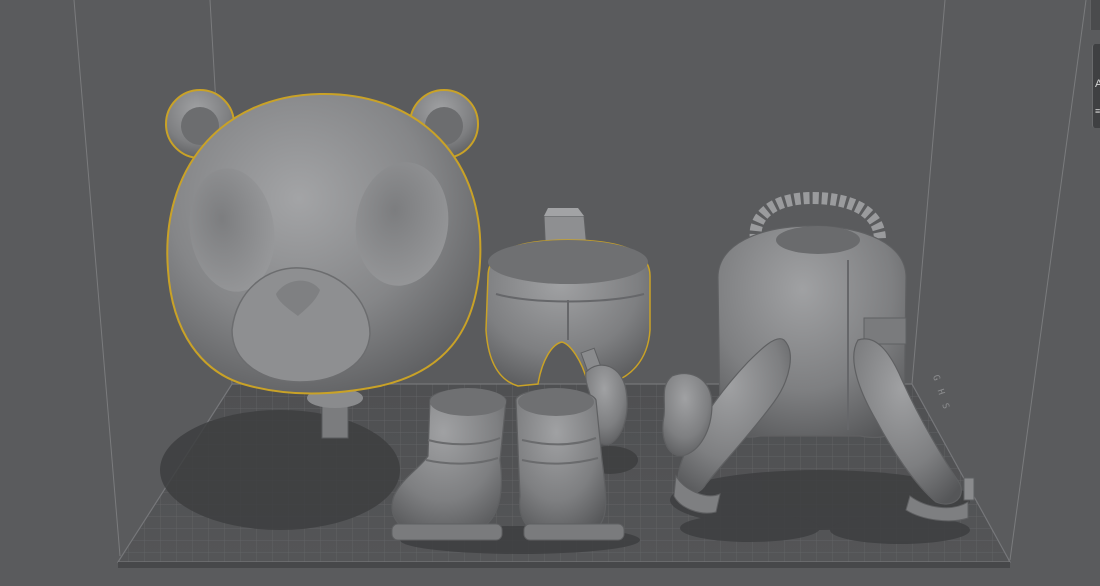 Image resolution: width=1100 pixels, height=586 pixels. Describe the element at coordinates (1095, 15) in the screenshot. I see `top-panel-tab` at that location.